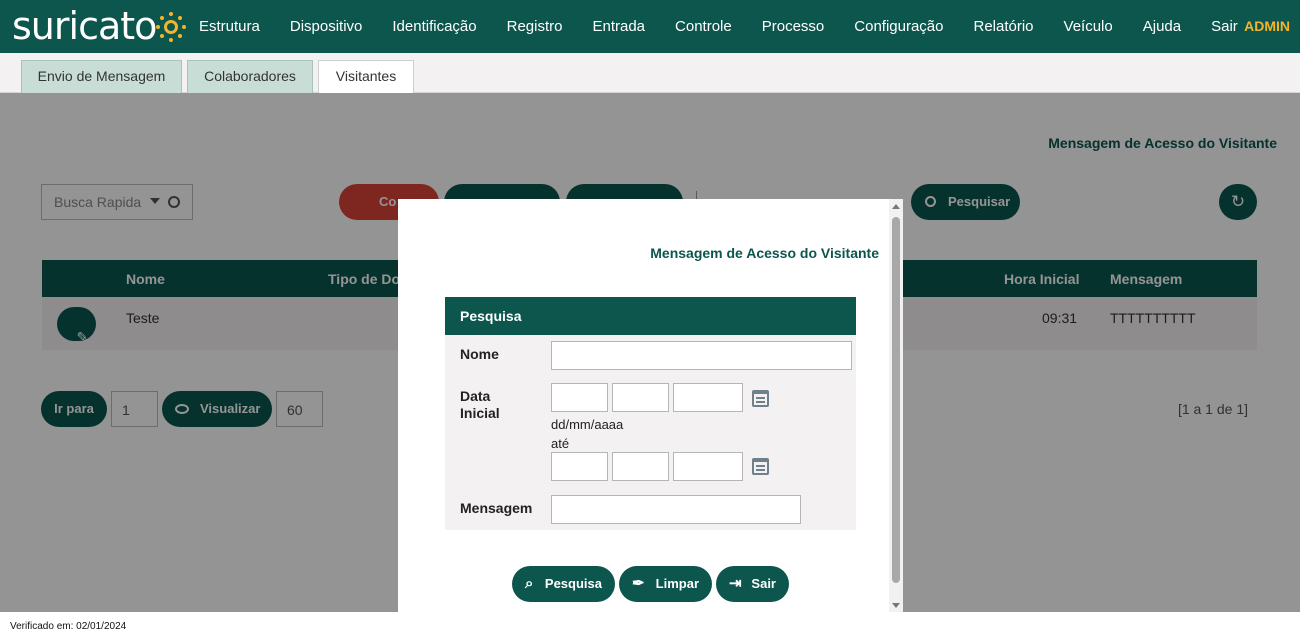 Image resolution: width=1300 pixels, height=642 pixels. I want to click on date-start-day-input, so click(579, 397).